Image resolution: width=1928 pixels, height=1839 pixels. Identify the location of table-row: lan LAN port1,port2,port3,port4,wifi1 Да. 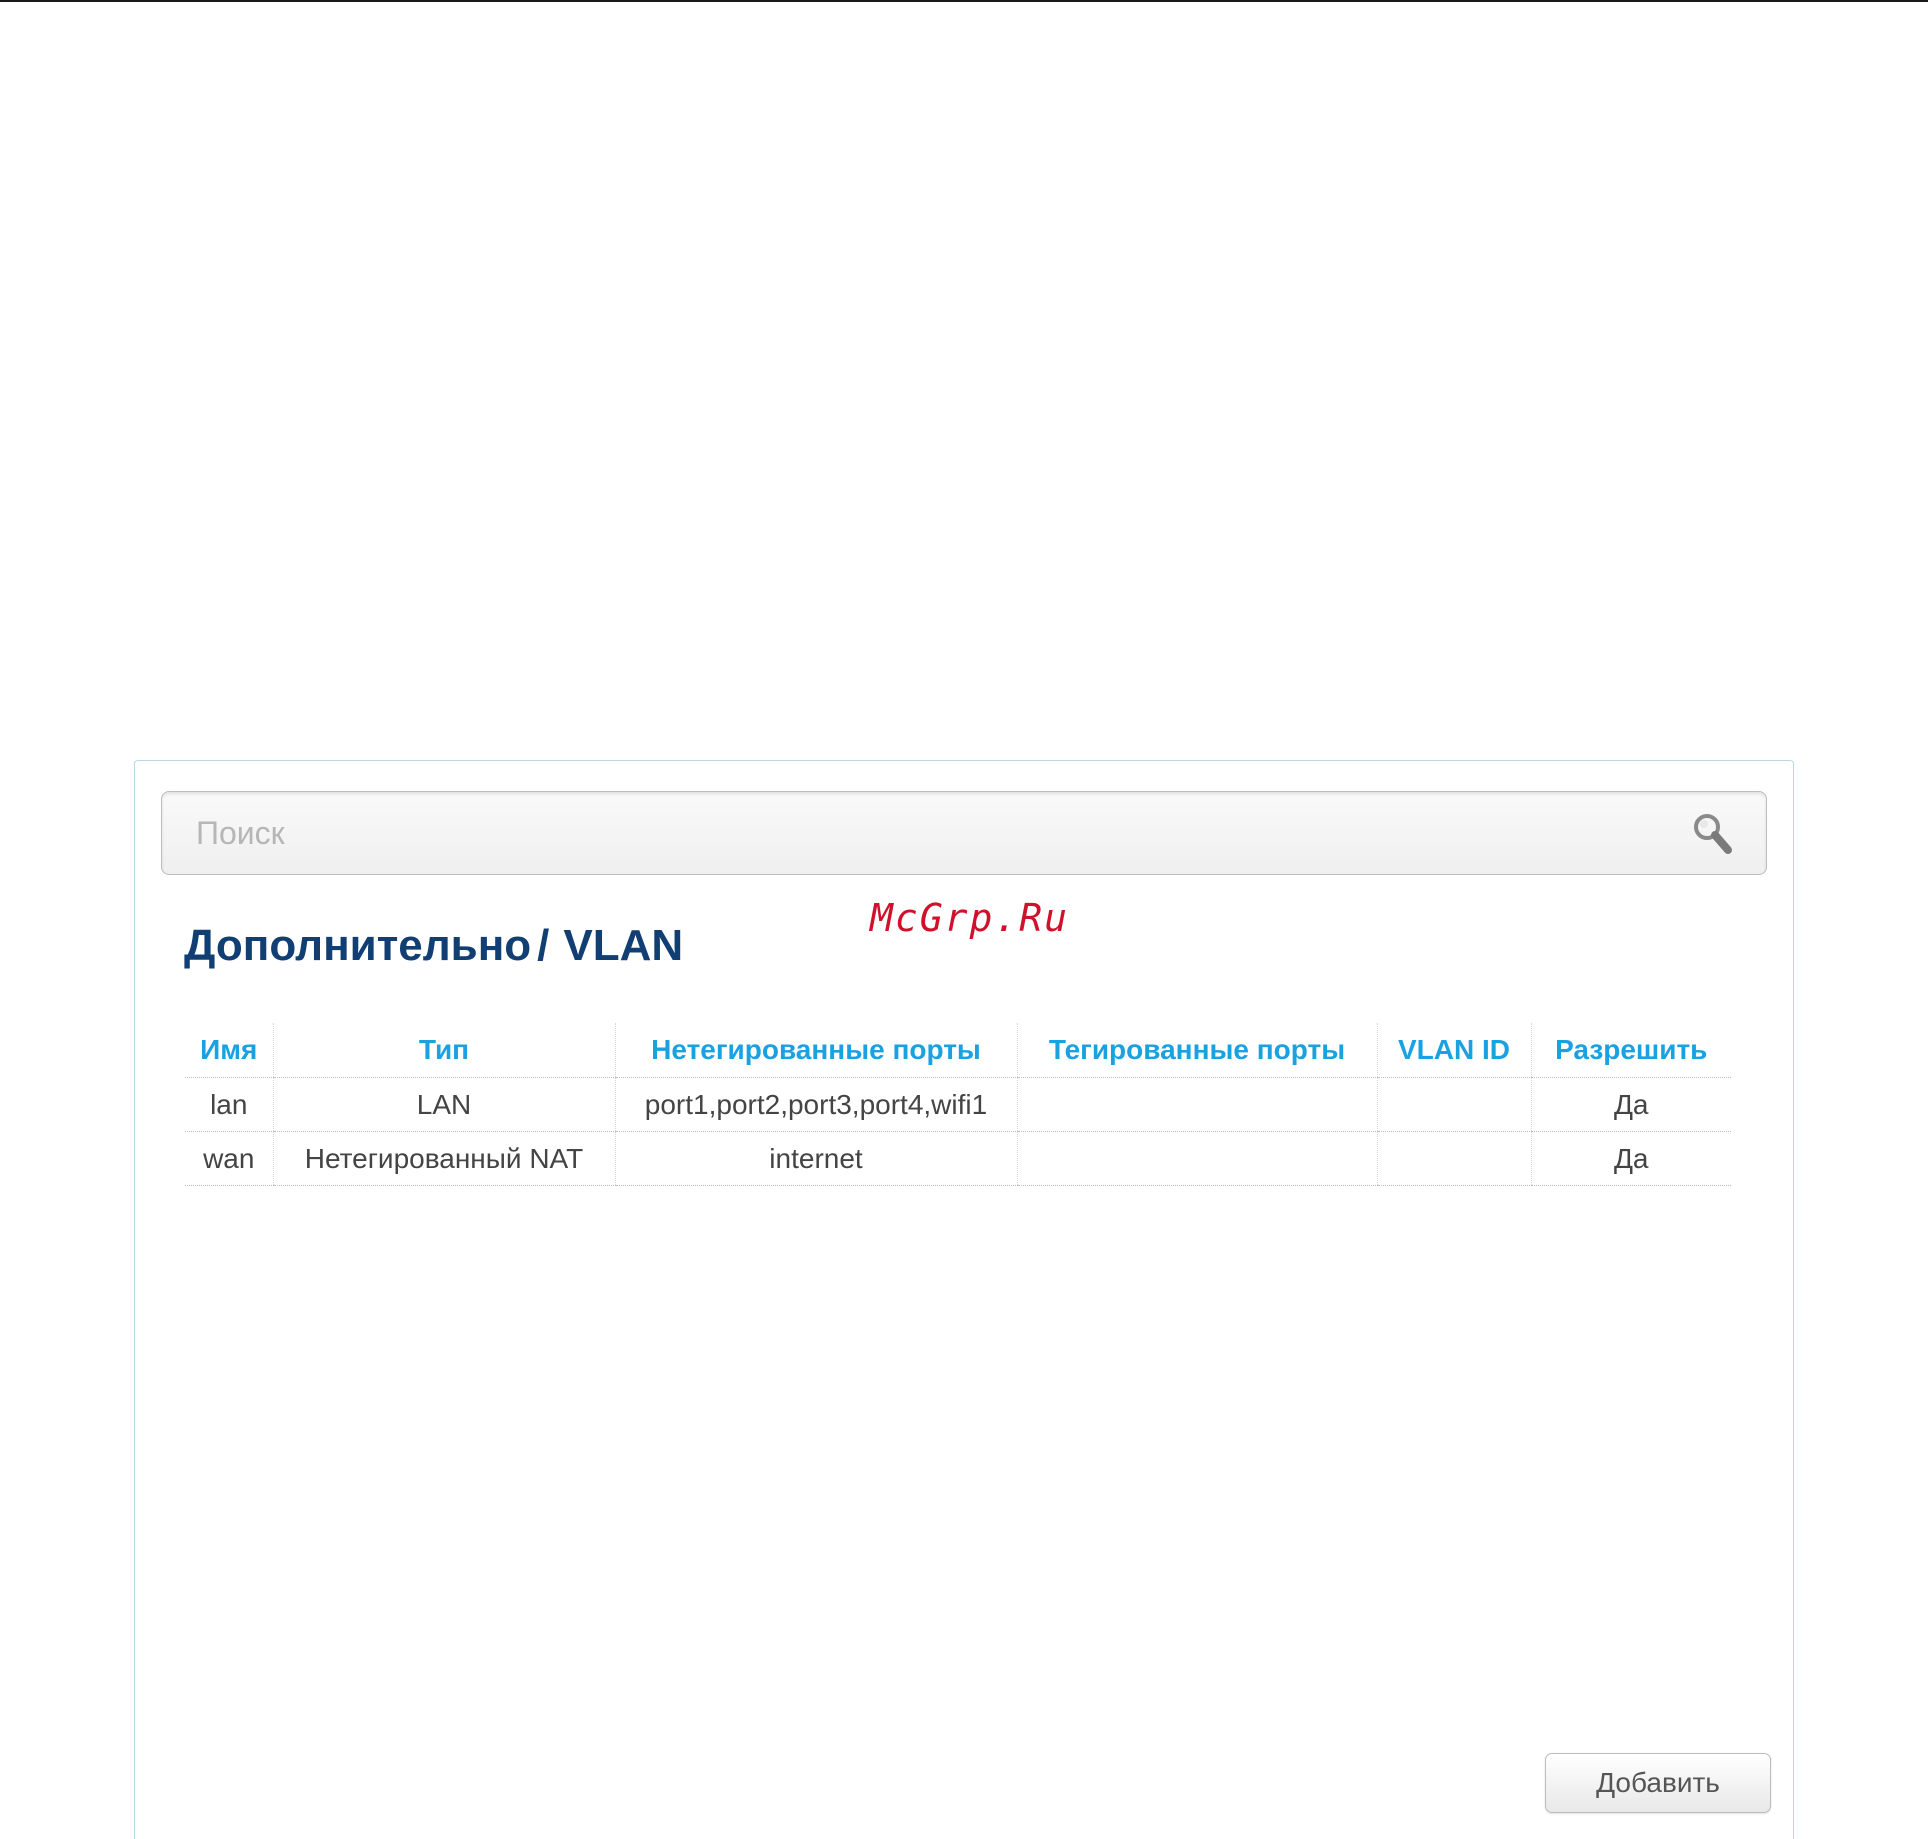
(958, 1104).